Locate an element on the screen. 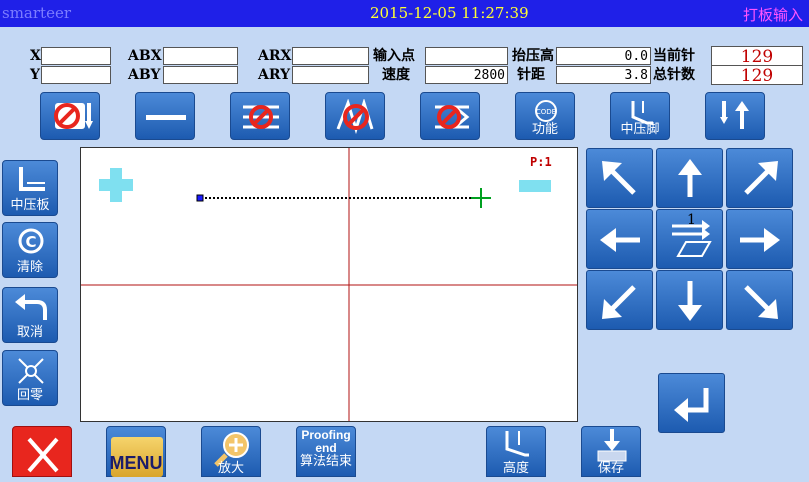  height-button: 高度 is located at coordinates (516, 451).